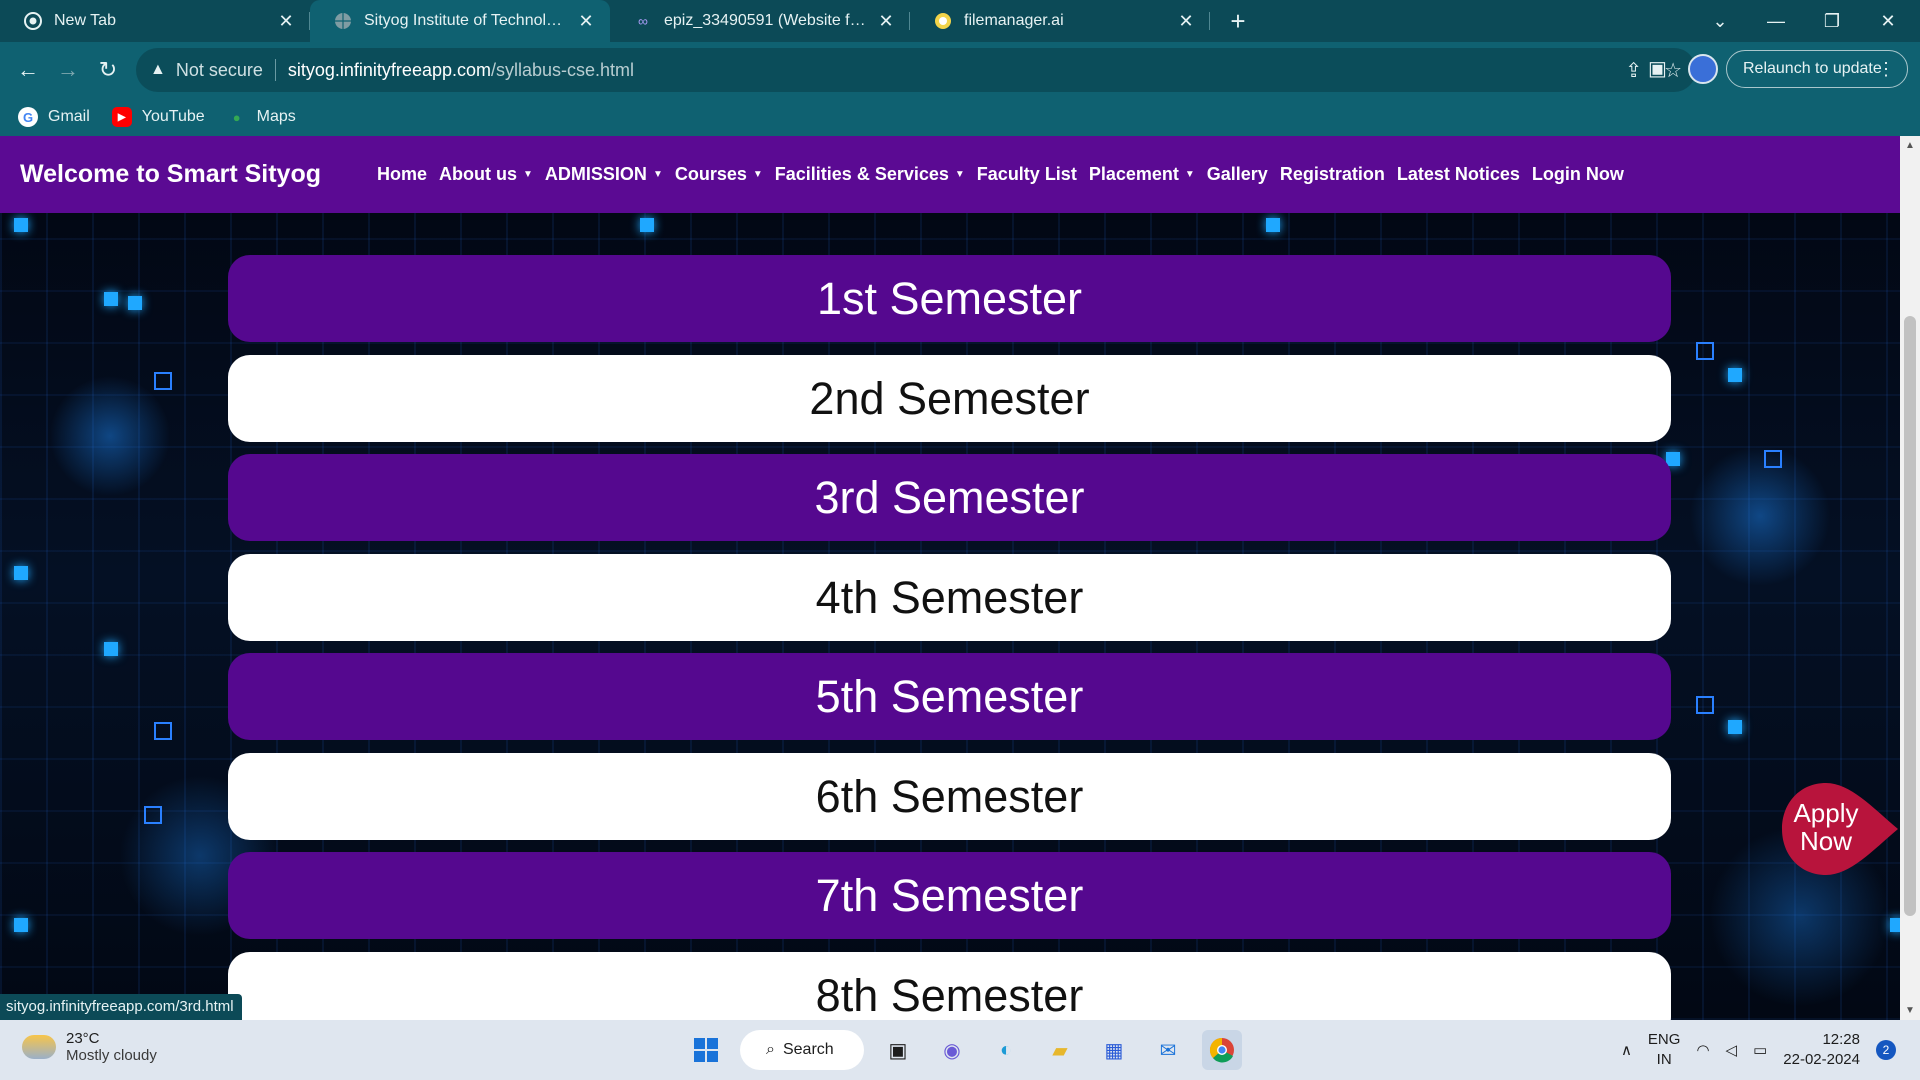 The height and width of the screenshot is (1080, 1920). Describe the element at coordinates (402, 174) in the screenshot. I see `nav-home: Home` at that location.